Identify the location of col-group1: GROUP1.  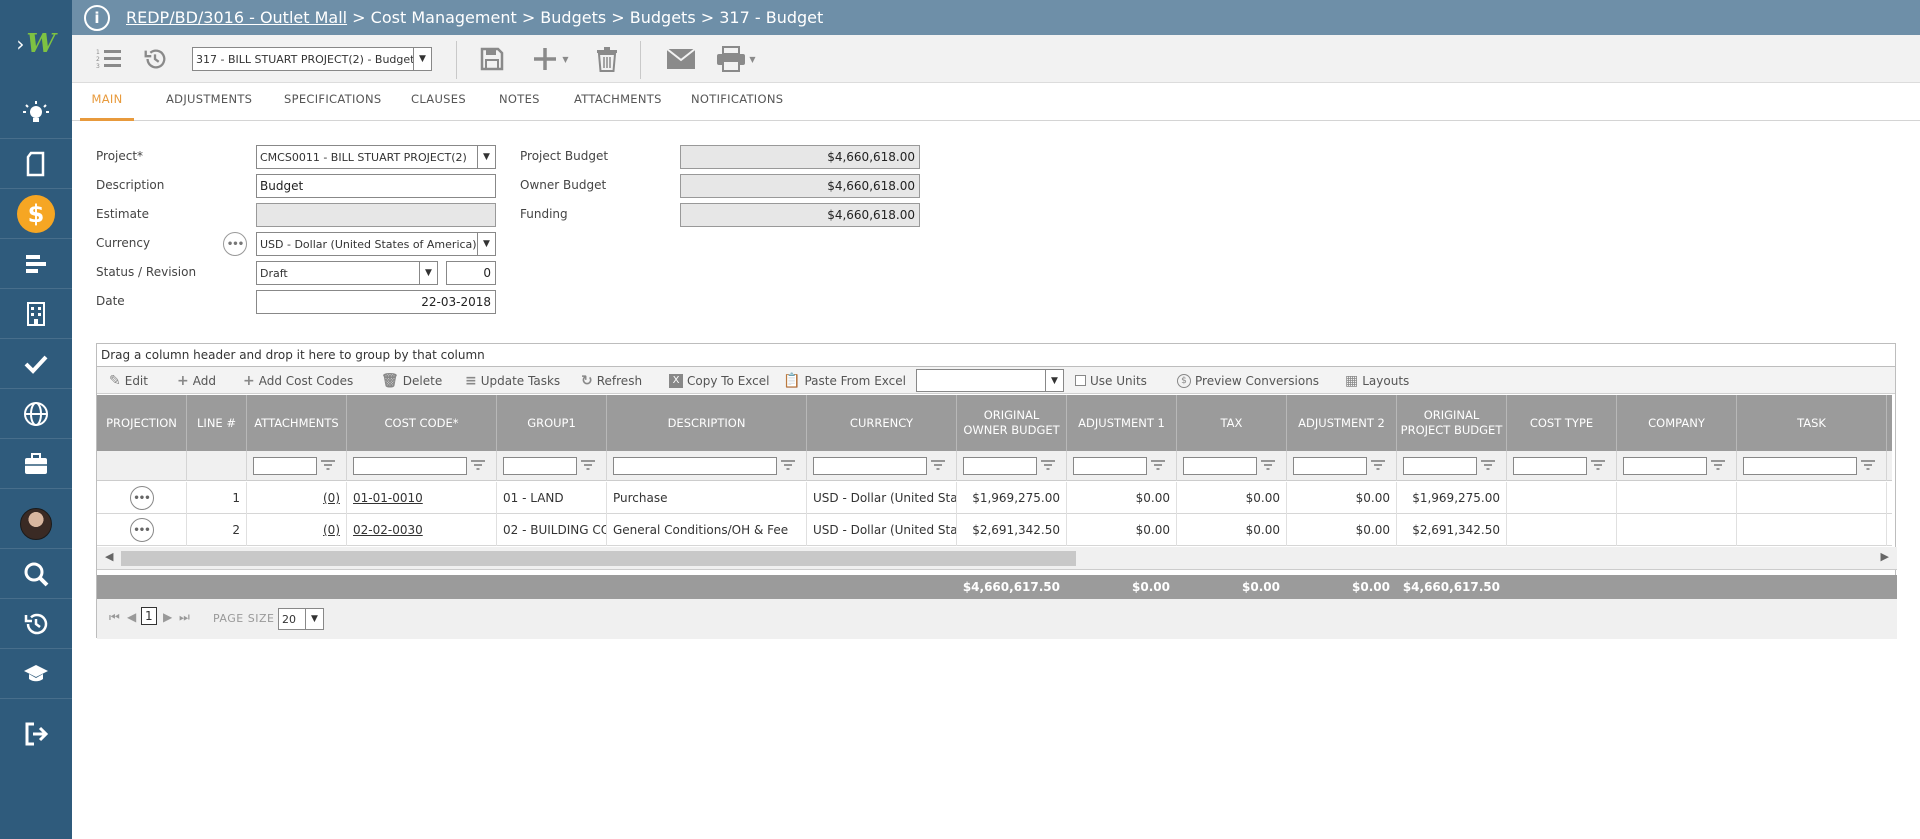
(552, 423).